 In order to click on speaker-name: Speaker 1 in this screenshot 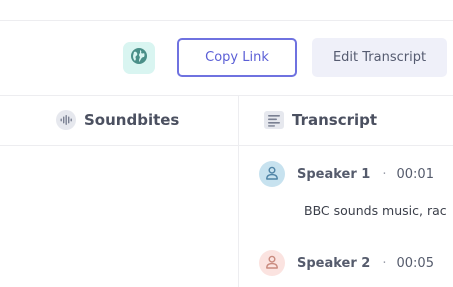, I will do `click(333, 174)`.